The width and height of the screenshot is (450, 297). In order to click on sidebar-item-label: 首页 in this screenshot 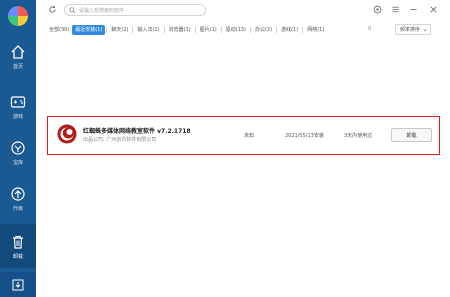, I will do `click(17, 67)`.